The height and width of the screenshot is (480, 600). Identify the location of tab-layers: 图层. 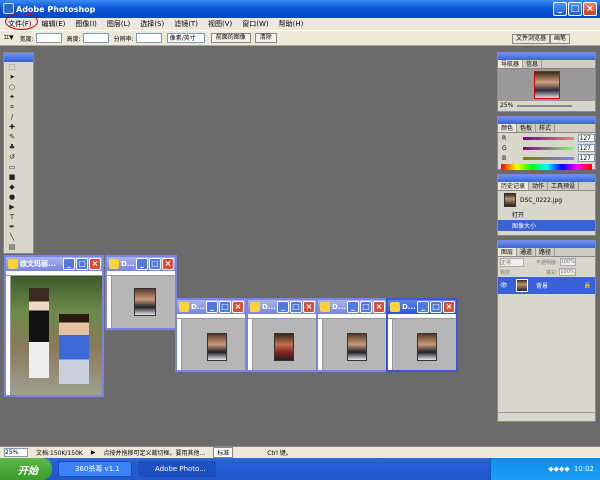
(508, 252).